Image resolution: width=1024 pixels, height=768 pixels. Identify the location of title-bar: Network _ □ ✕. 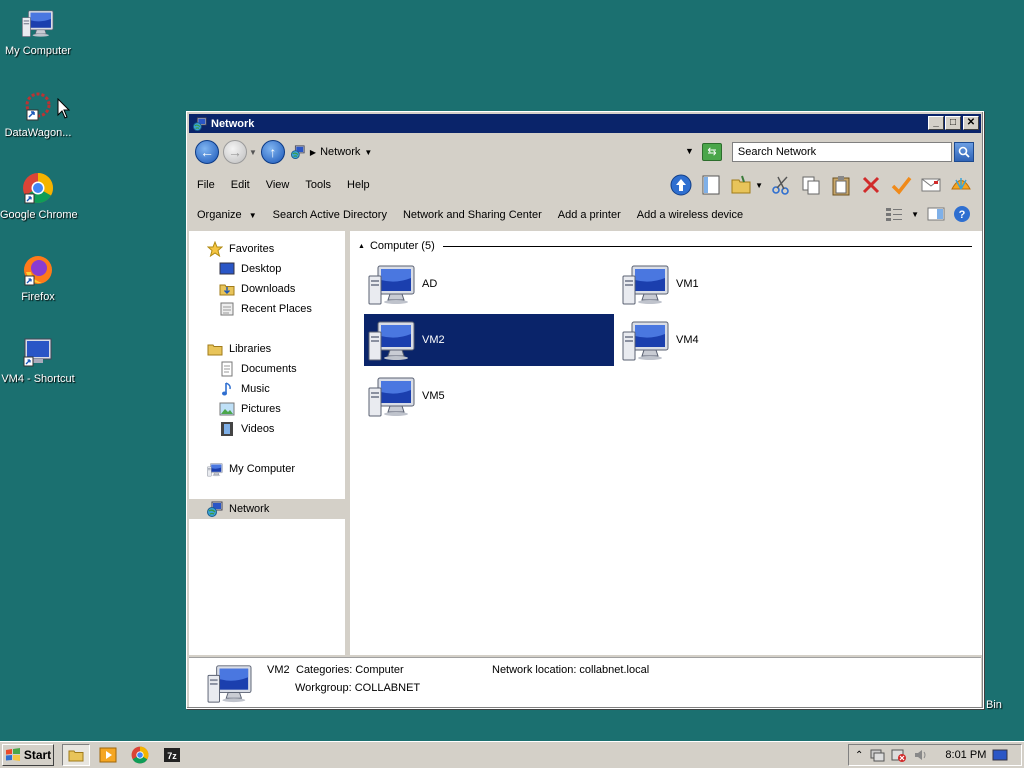
(585, 123).